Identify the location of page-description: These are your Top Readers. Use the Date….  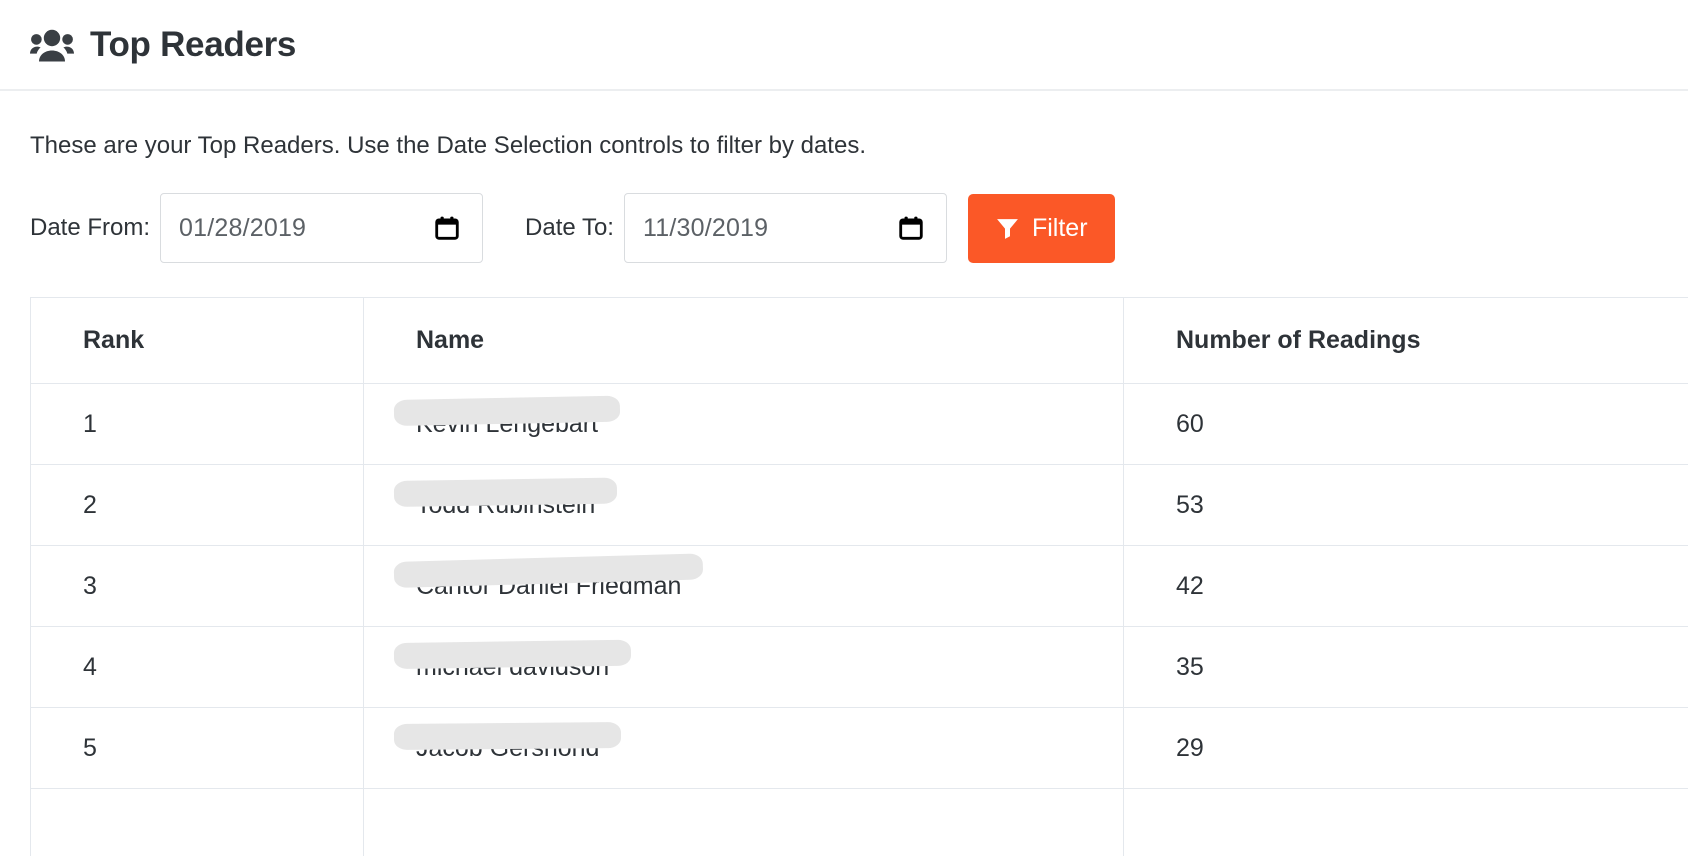
(448, 145).